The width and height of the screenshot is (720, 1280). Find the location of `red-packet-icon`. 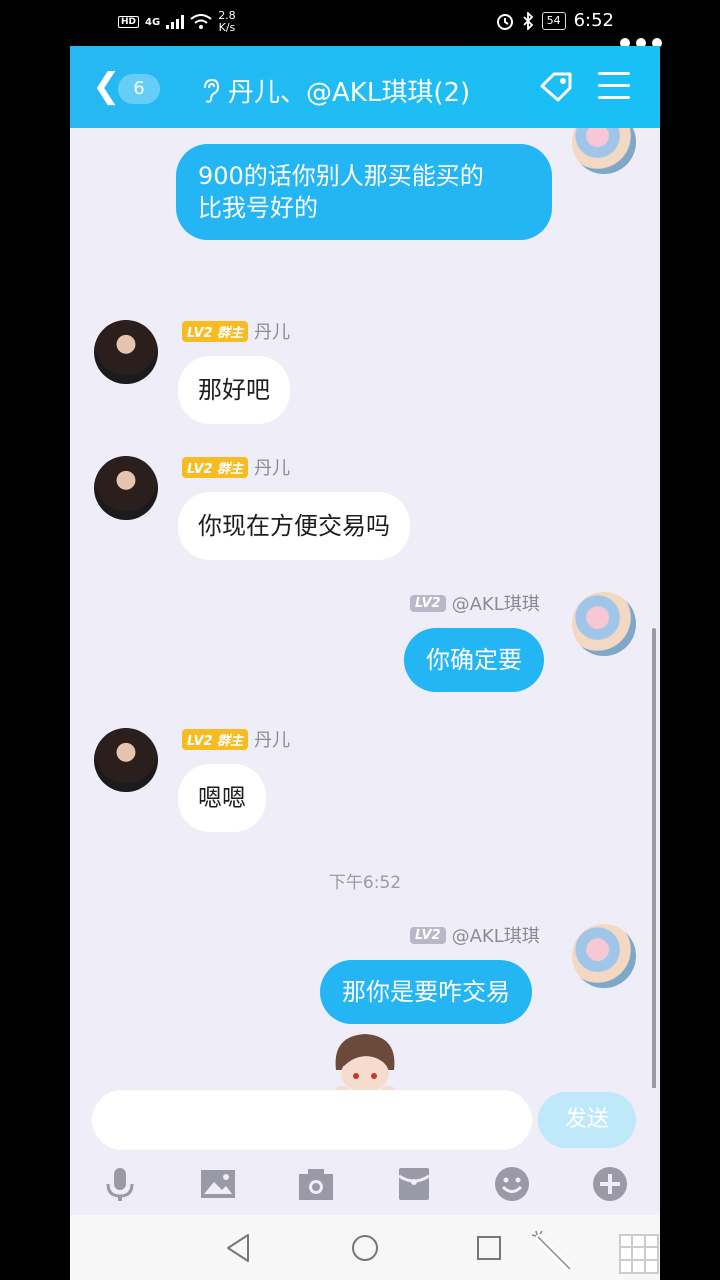

red-packet-icon is located at coordinates (414, 1184).